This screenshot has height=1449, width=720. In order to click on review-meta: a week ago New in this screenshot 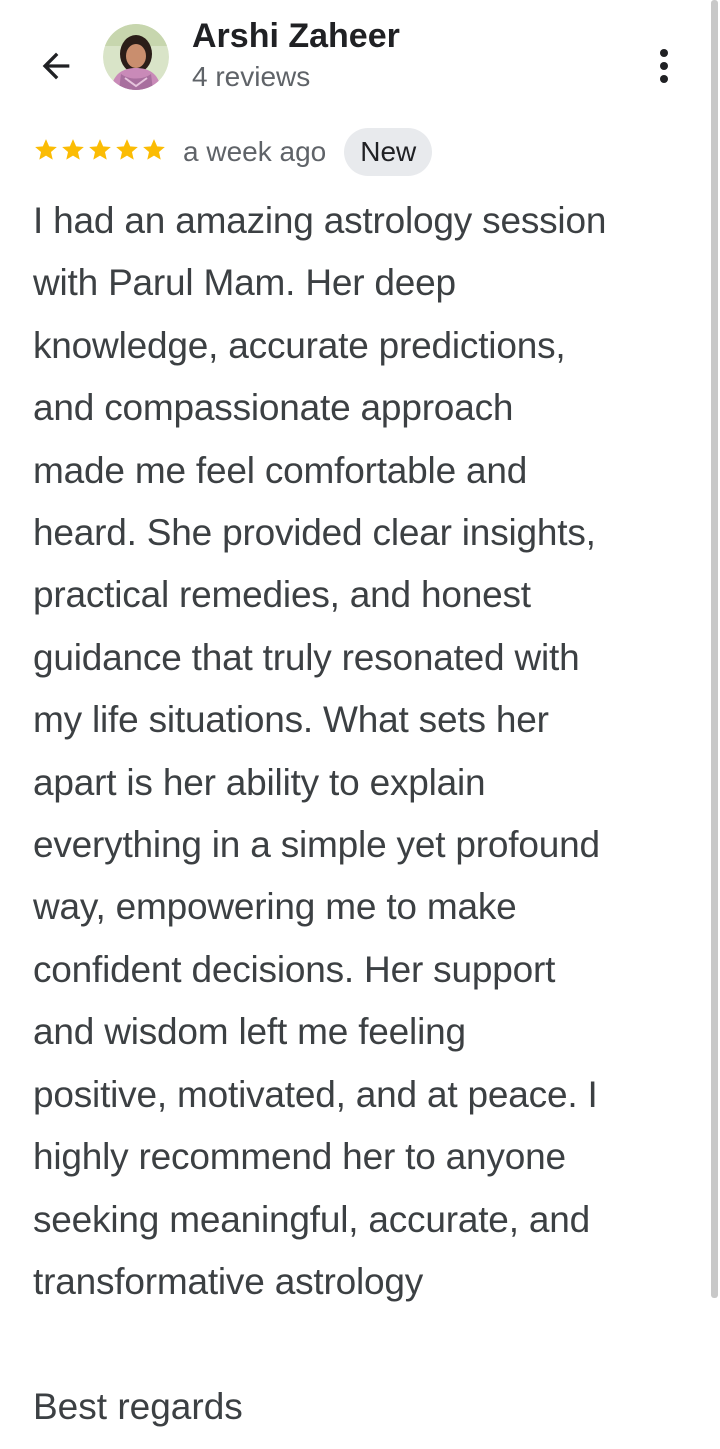, I will do `click(233, 152)`.